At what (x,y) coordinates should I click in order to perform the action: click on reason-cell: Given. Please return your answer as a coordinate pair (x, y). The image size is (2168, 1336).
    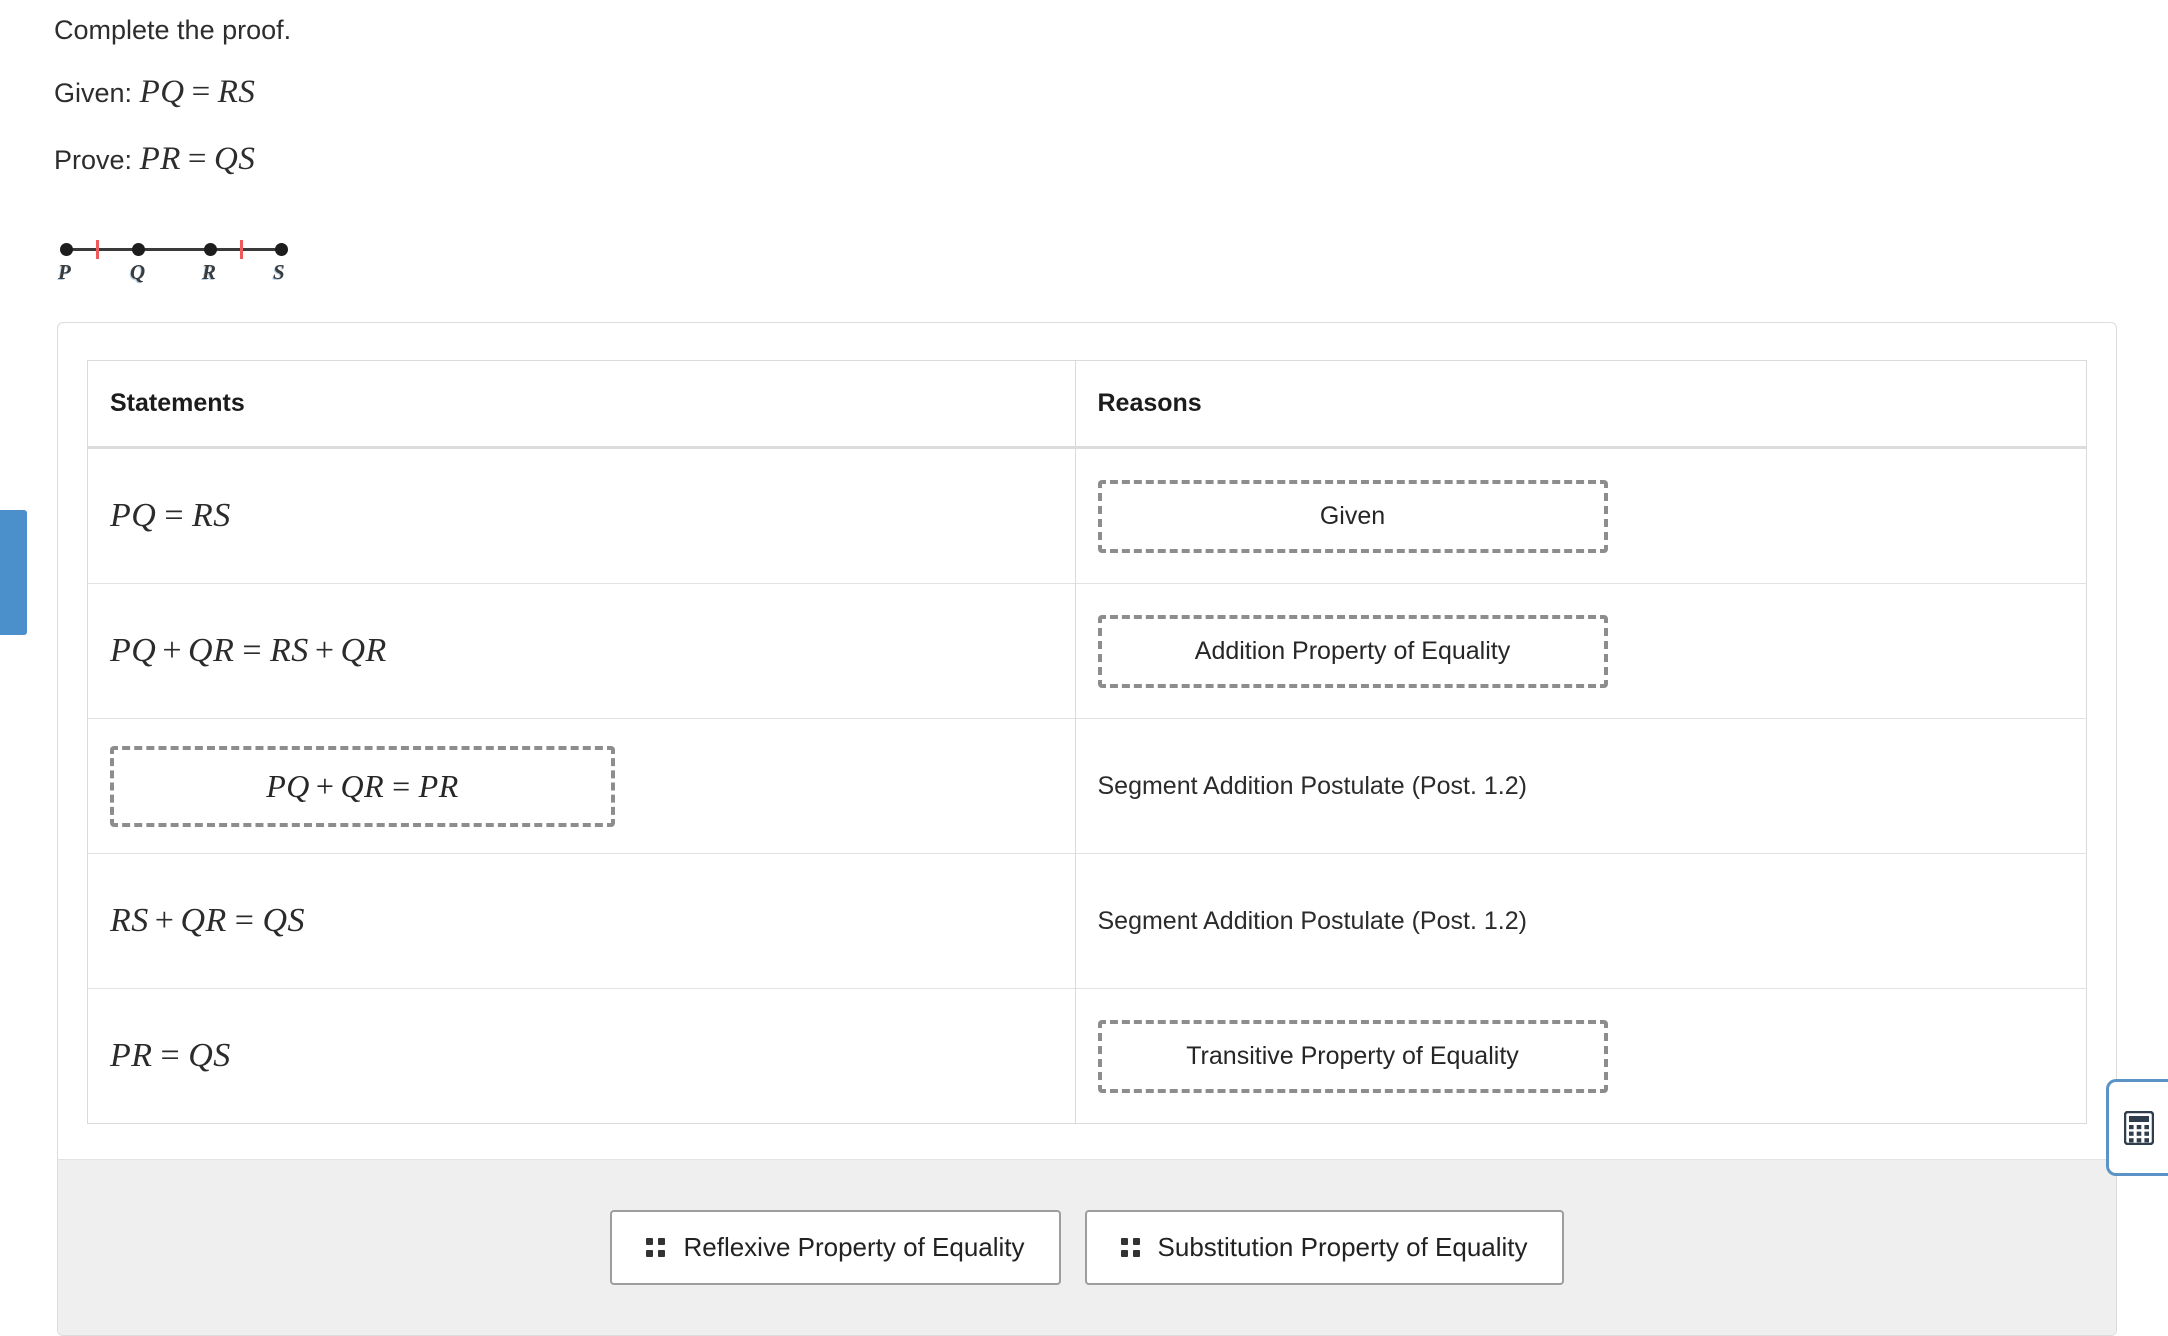
    Looking at the image, I should click on (1581, 515).